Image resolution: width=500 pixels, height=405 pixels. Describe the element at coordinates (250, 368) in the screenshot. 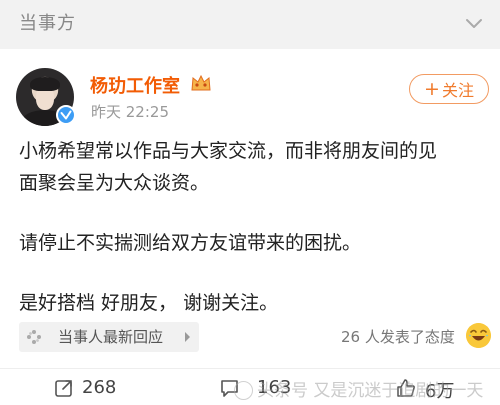

I see `divider` at that location.